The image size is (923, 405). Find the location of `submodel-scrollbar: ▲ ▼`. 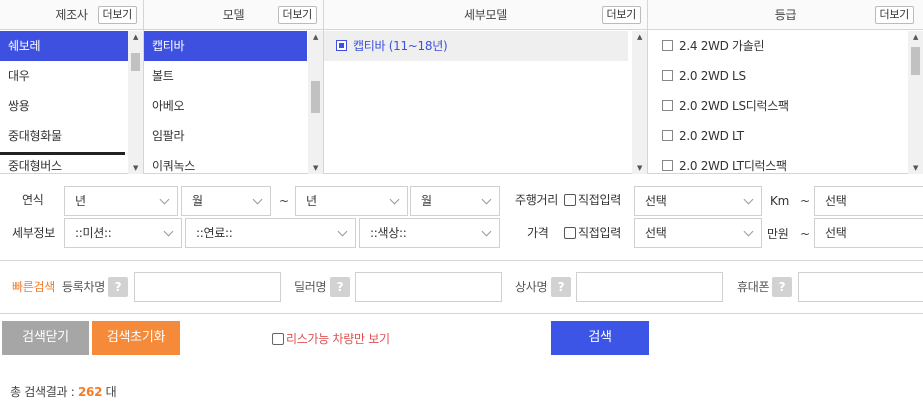

submodel-scrollbar: ▲ ▼ is located at coordinates (639, 102).